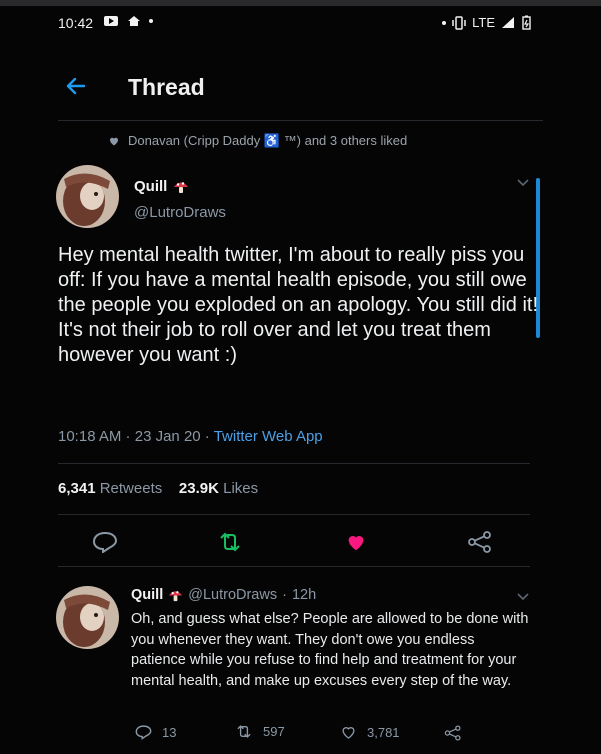  Describe the element at coordinates (300, 89) in the screenshot. I see `thread-header: Thread` at that location.